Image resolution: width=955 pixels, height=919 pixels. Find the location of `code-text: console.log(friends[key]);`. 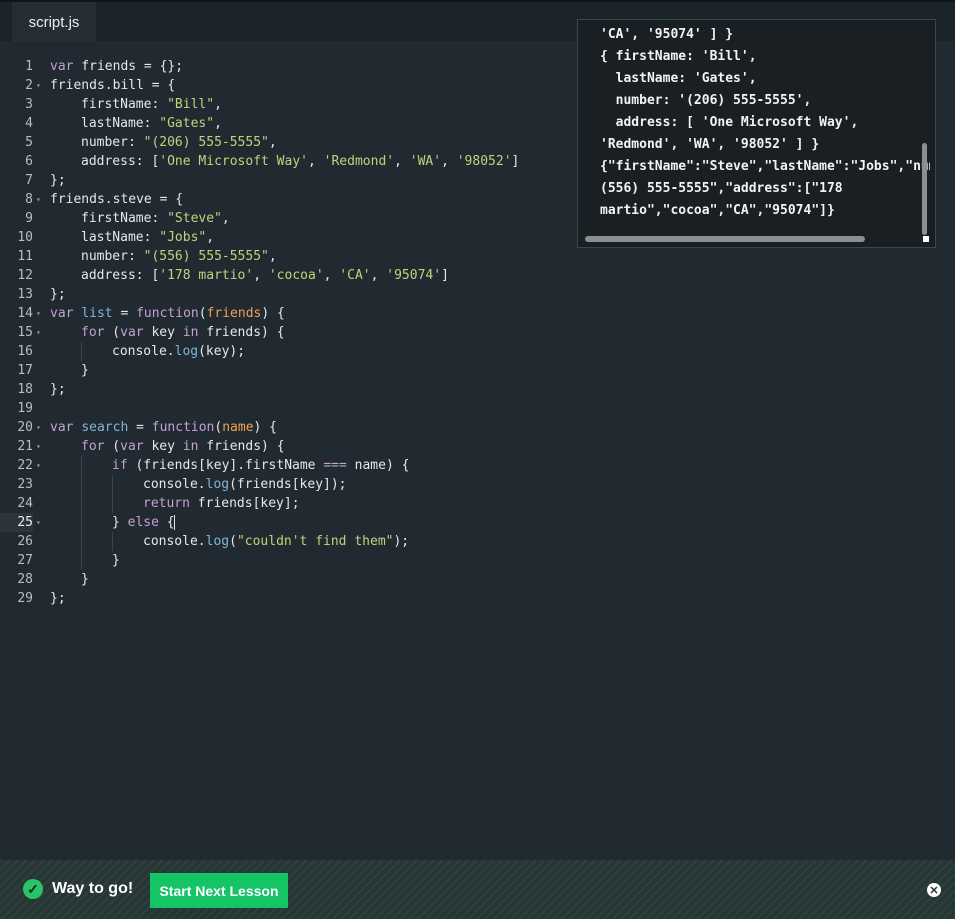

code-text: console.log(friends[key]); is located at coordinates (245, 484).